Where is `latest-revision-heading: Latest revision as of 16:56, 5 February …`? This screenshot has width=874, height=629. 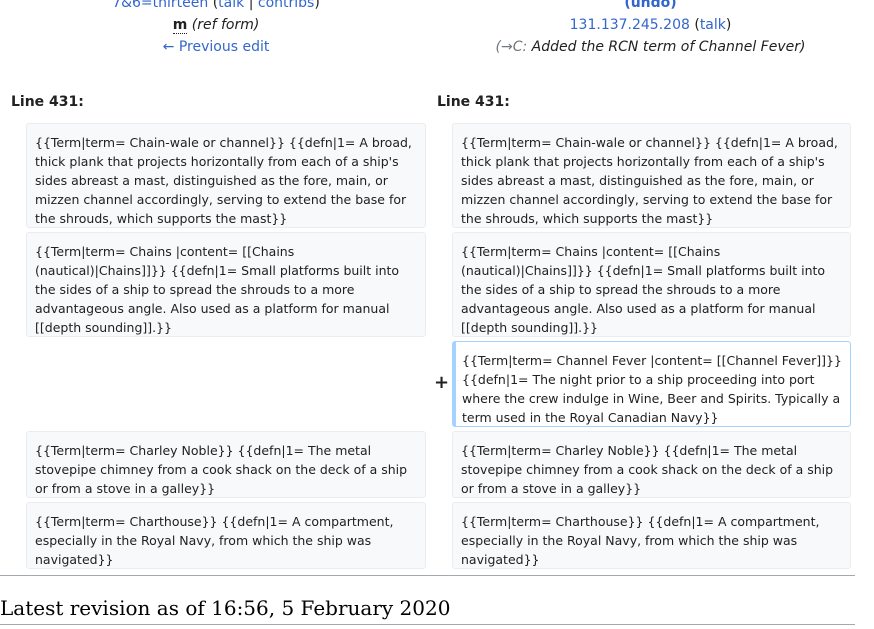
latest-revision-heading: Latest revision as of 16:56, 5 February … is located at coordinates (225, 608).